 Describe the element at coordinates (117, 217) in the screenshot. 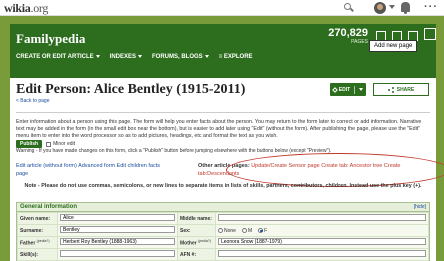

I see `given-name-field: Alice` at that location.